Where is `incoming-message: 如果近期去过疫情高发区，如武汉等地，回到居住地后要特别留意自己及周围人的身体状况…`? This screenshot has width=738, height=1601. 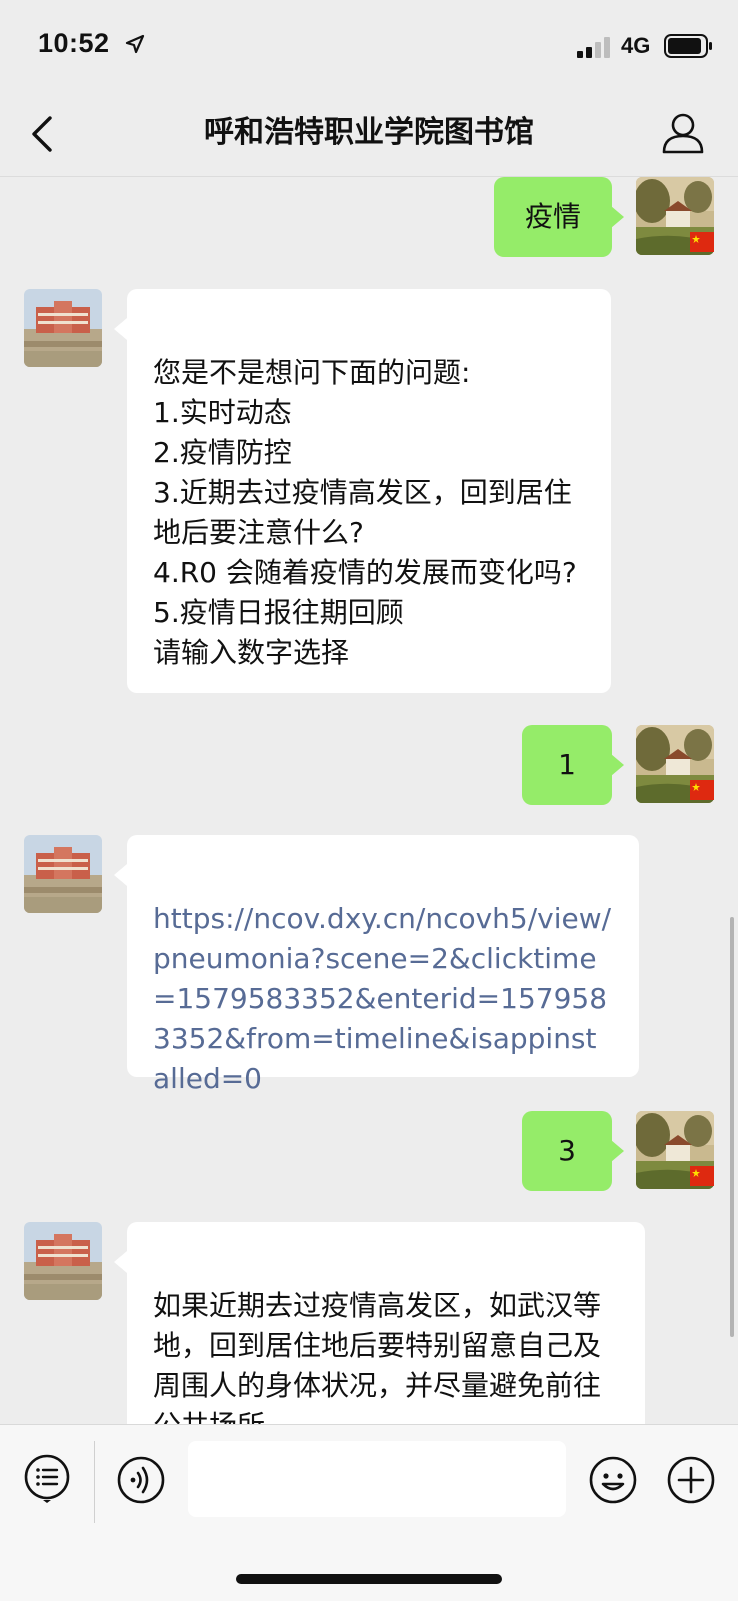
incoming-message: 如果近期去过疫情高发区，如武汉等地，回到居住地后要特别留意自己及周围人的身体状况… is located at coordinates (386, 1323).